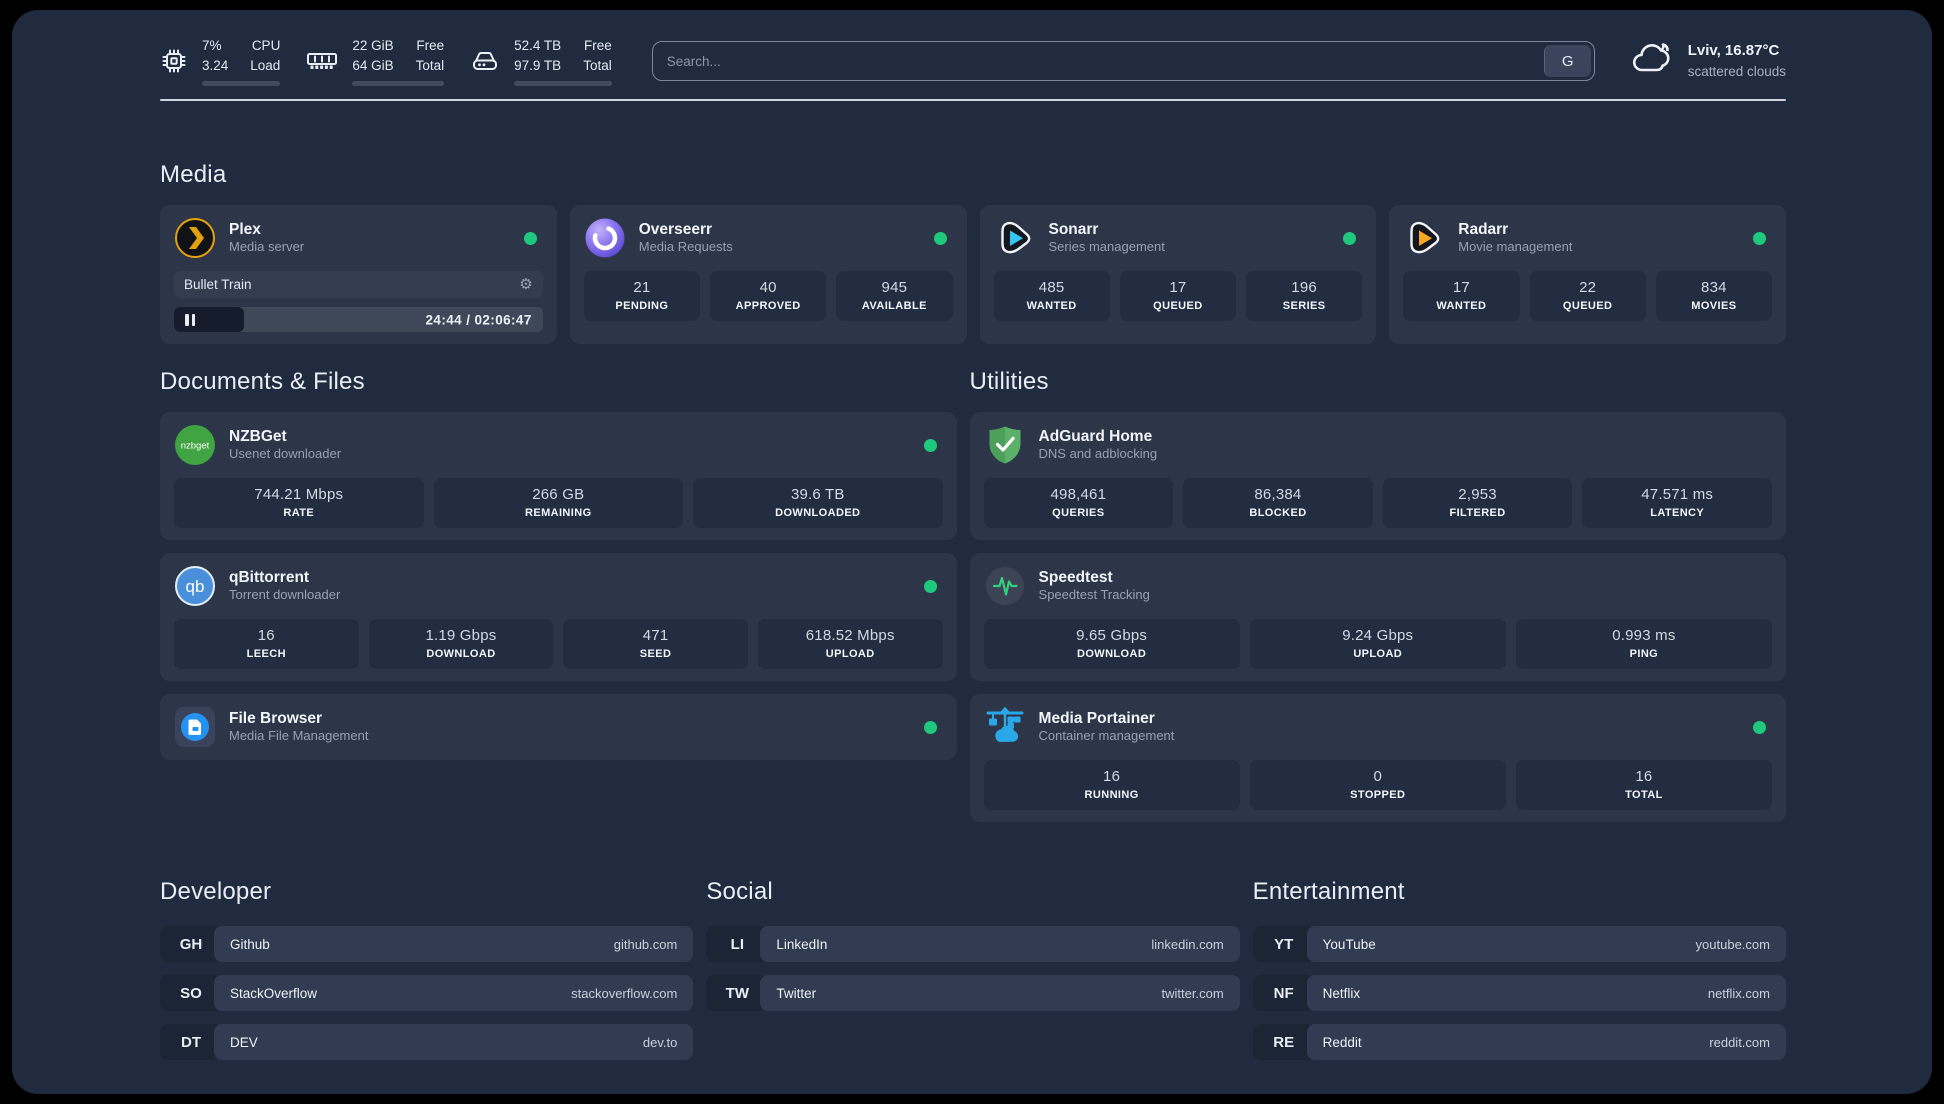 The image size is (1944, 1104). What do you see at coordinates (739, 892) in the screenshot?
I see `section-title-social: Social` at bounding box center [739, 892].